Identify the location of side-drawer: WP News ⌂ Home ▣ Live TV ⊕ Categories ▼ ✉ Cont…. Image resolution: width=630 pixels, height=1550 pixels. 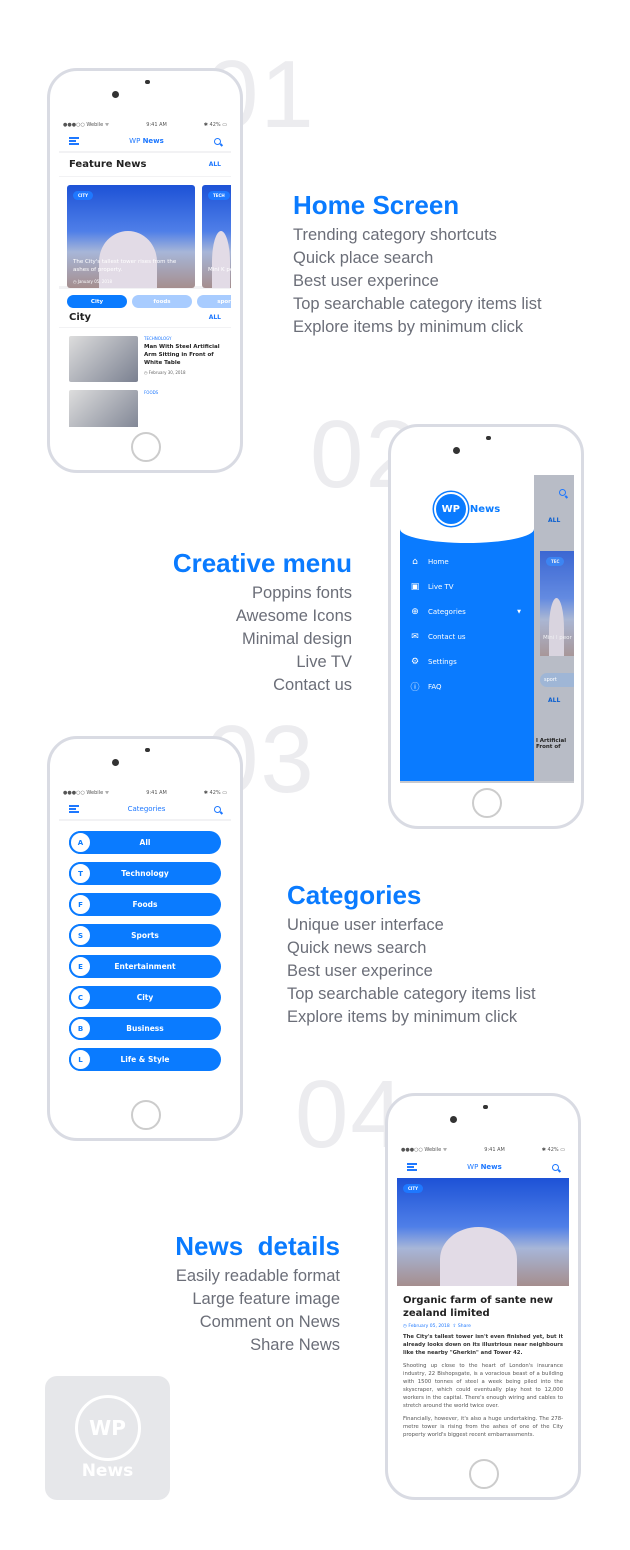
(467, 628).